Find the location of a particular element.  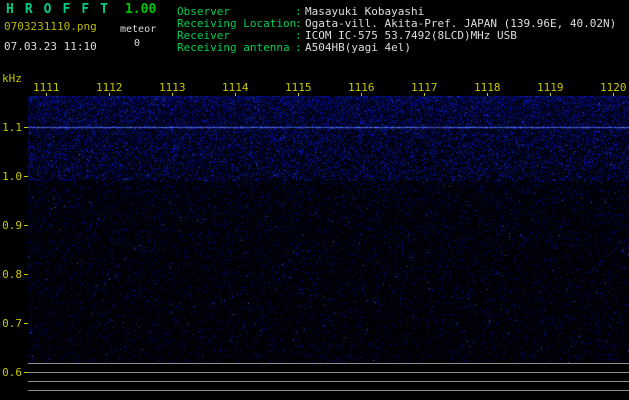

y-tick-label: 1.1 is located at coordinates (12, 127).